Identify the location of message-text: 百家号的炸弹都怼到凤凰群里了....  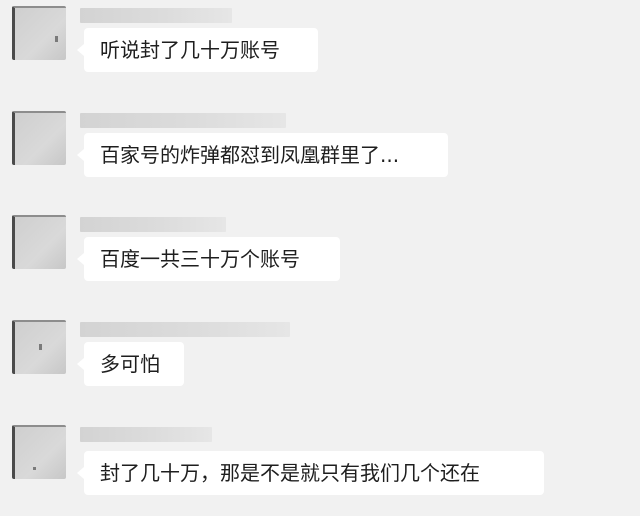
(250, 155).